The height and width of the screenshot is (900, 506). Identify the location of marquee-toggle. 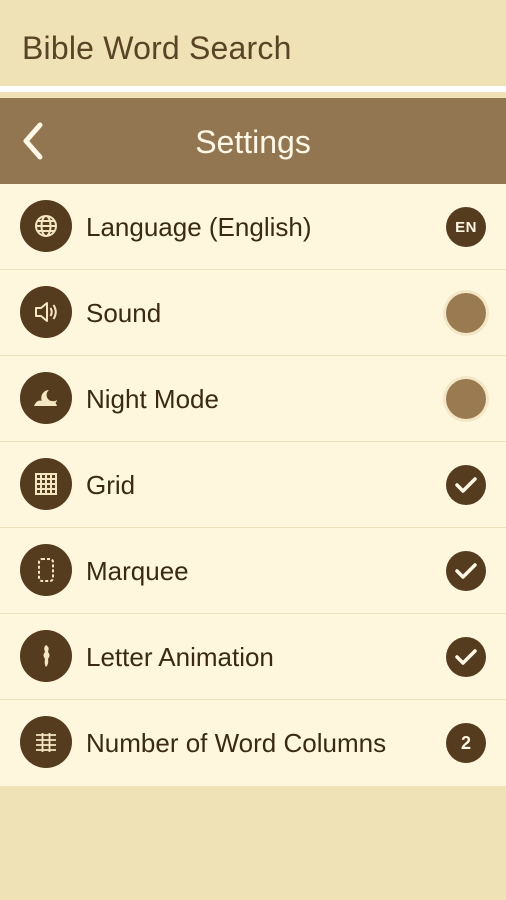
(466, 571).